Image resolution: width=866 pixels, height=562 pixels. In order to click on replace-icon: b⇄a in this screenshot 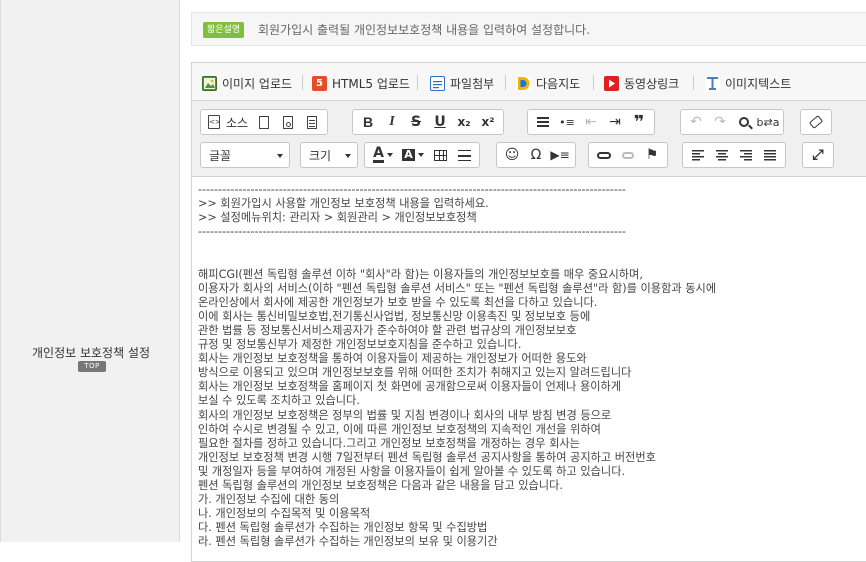, I will do `click(768, 122)`.